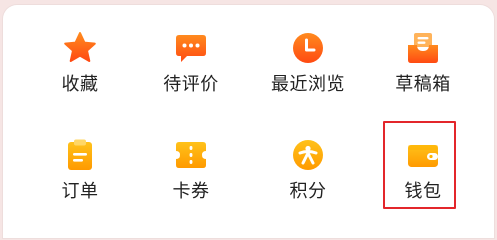 The height and width of the screenshot is (240, 497). I want to click on shortcut-label-favorites: 收藏, so click(80, 84).